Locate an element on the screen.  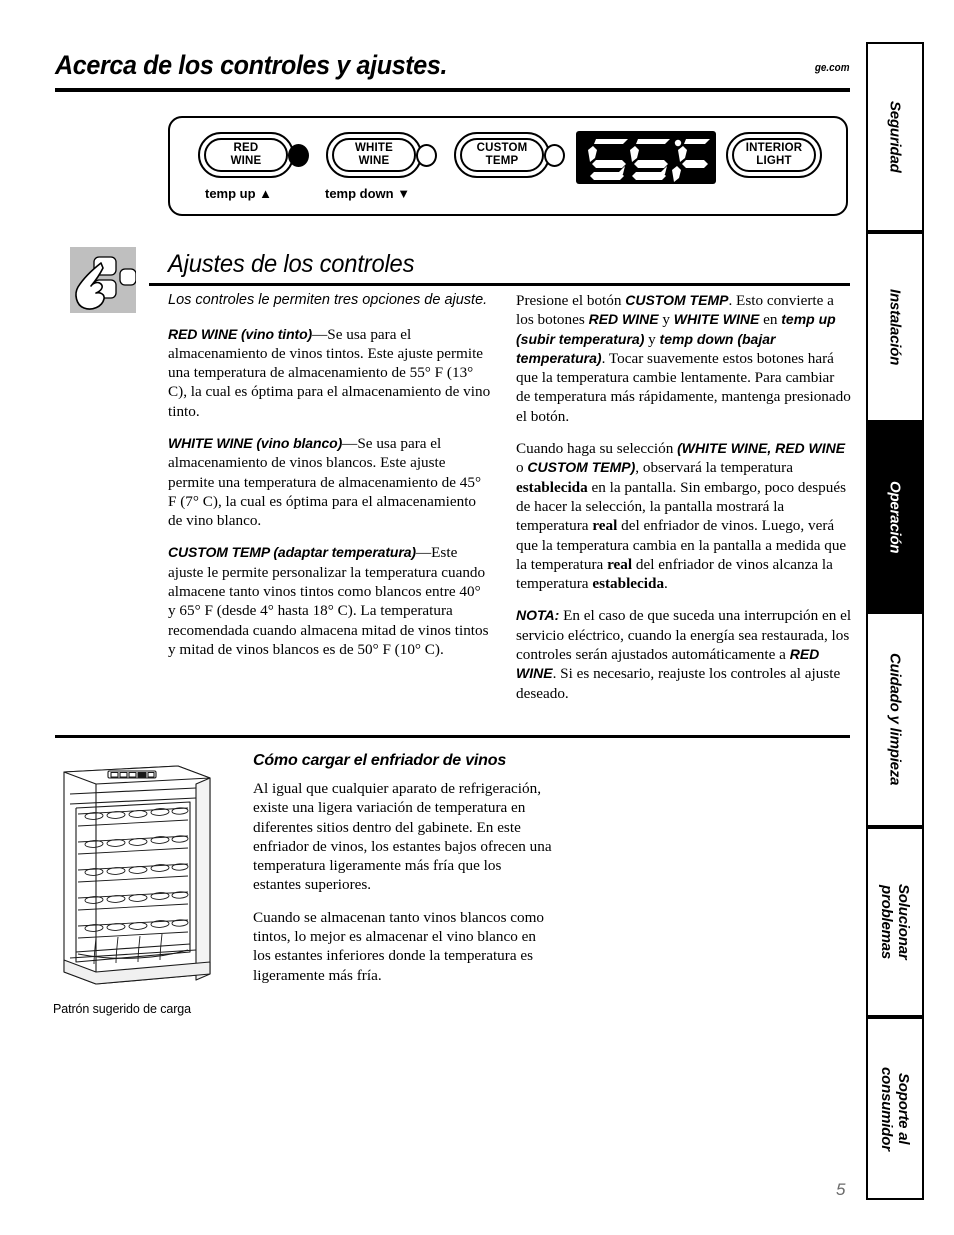
interior-light-button-label: INTERIOR LIGHT is located at coordinates (774, 155).